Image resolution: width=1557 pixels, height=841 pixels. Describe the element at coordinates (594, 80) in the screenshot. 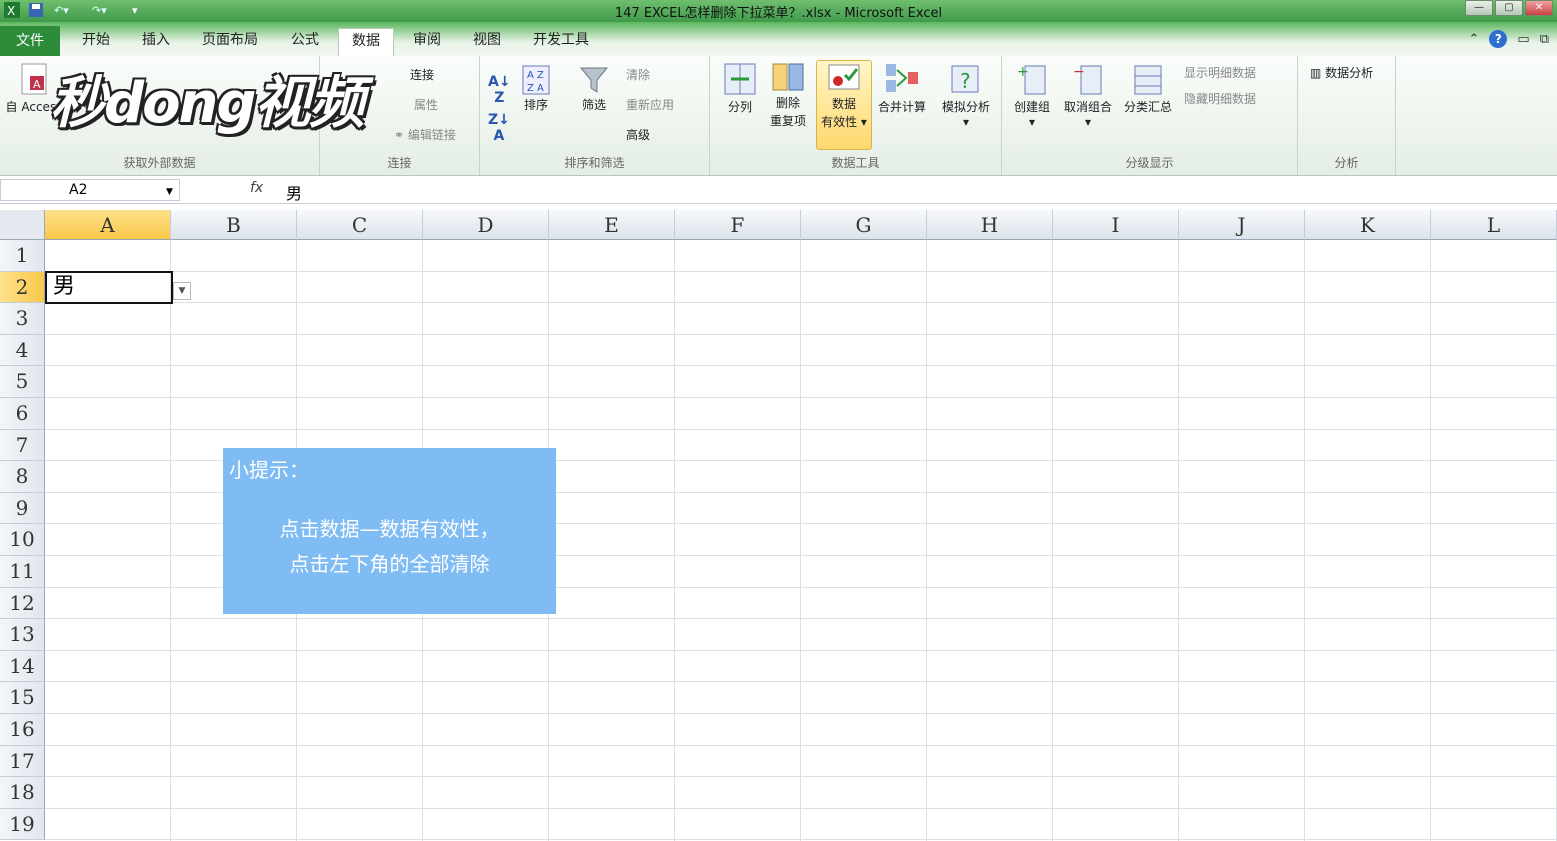

I see `filter-funnel-icon` at that location.